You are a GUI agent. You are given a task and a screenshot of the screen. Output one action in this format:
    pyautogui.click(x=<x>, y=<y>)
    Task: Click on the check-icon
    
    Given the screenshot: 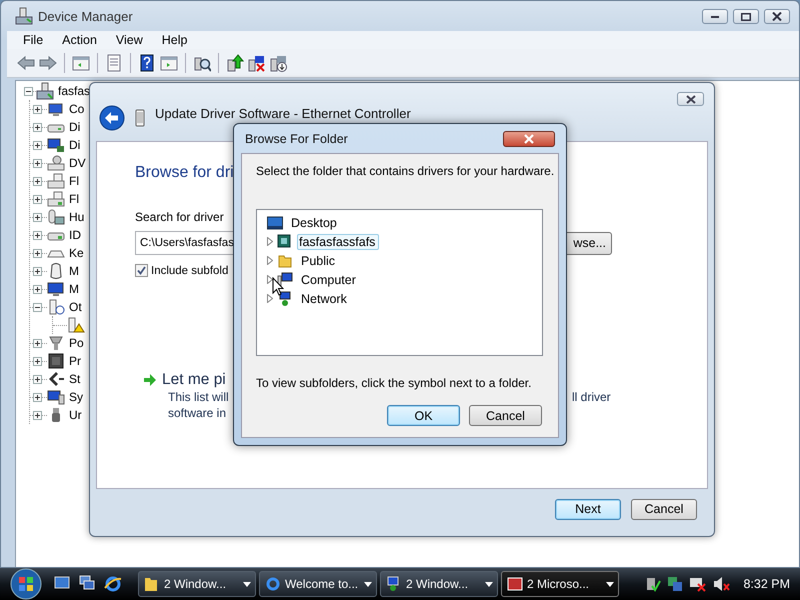 What is the action you would take?
    pyautogui.click(x=141, y=270)
    